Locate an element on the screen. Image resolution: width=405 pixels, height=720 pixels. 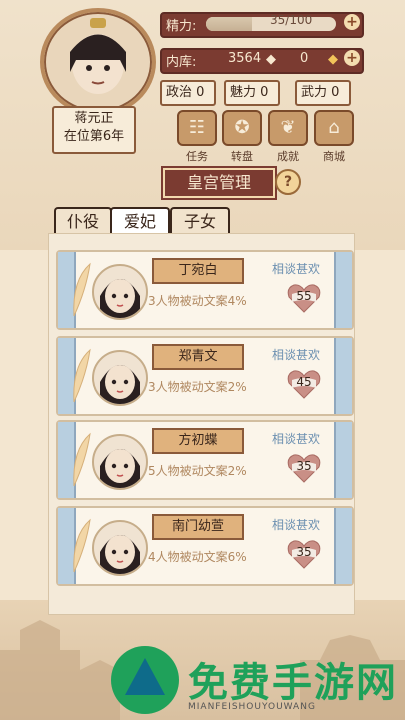
tab-children: 子女 is located at coordinates (200, 221).